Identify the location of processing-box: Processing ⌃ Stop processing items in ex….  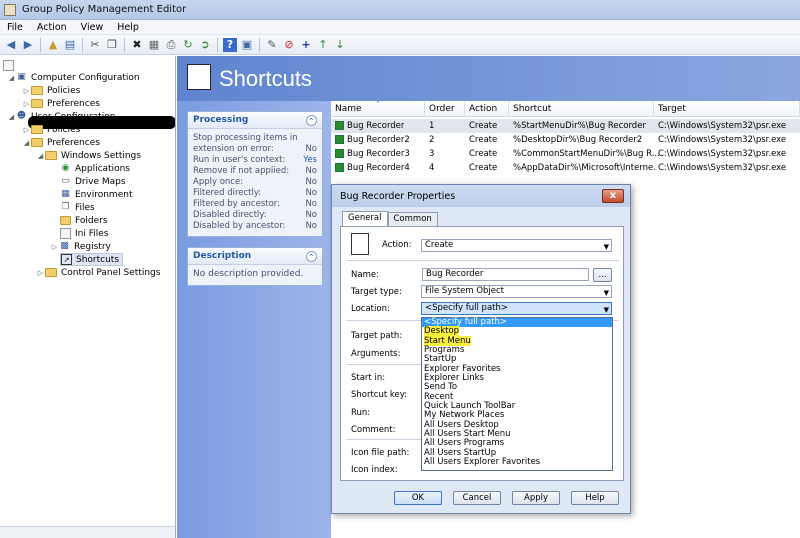
(255, 174).